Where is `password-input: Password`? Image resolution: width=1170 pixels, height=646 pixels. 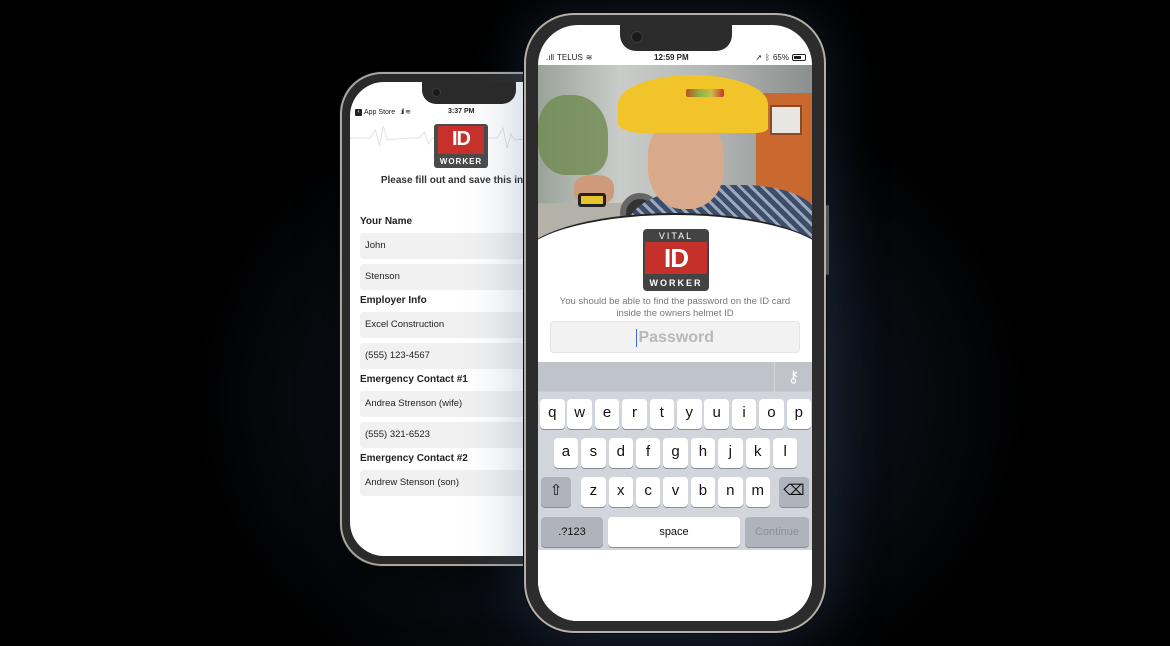
password-input: Password is located at coordinates (675, 337).